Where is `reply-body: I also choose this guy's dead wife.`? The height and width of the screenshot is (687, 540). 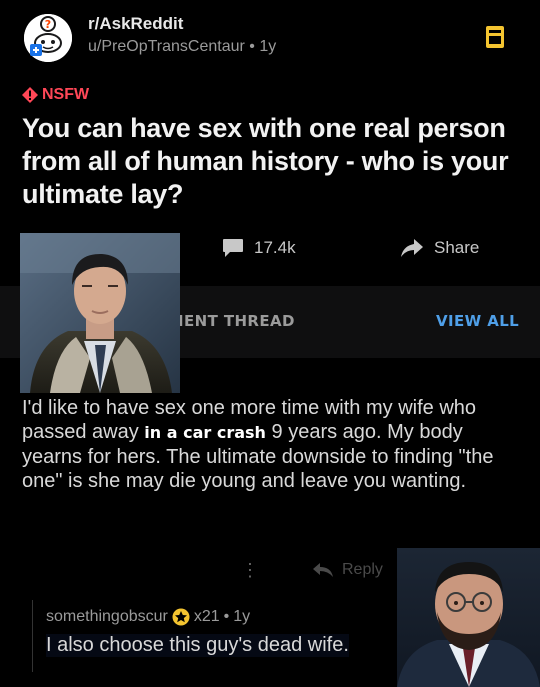 reply-body: I also choose this guy's dead wife. is located at coordinates (197, 645).